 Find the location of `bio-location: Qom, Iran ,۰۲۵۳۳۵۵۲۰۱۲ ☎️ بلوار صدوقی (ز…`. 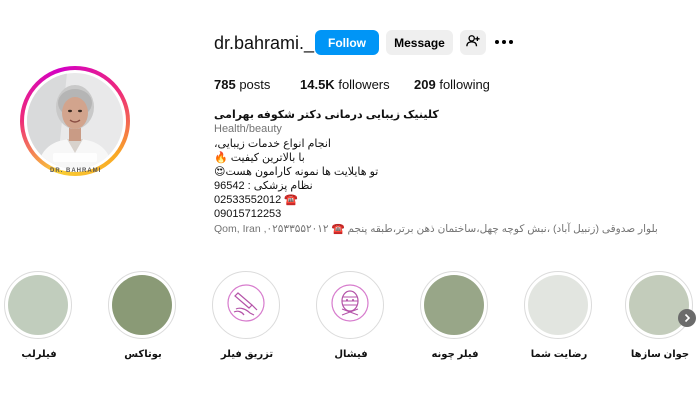

bio-location: Qom, Iran ,۰۲۵۳۳۵۵۲۰۱۲ ☎️ بلوار صدوقی (ز… is located at coordinates (444, 229).